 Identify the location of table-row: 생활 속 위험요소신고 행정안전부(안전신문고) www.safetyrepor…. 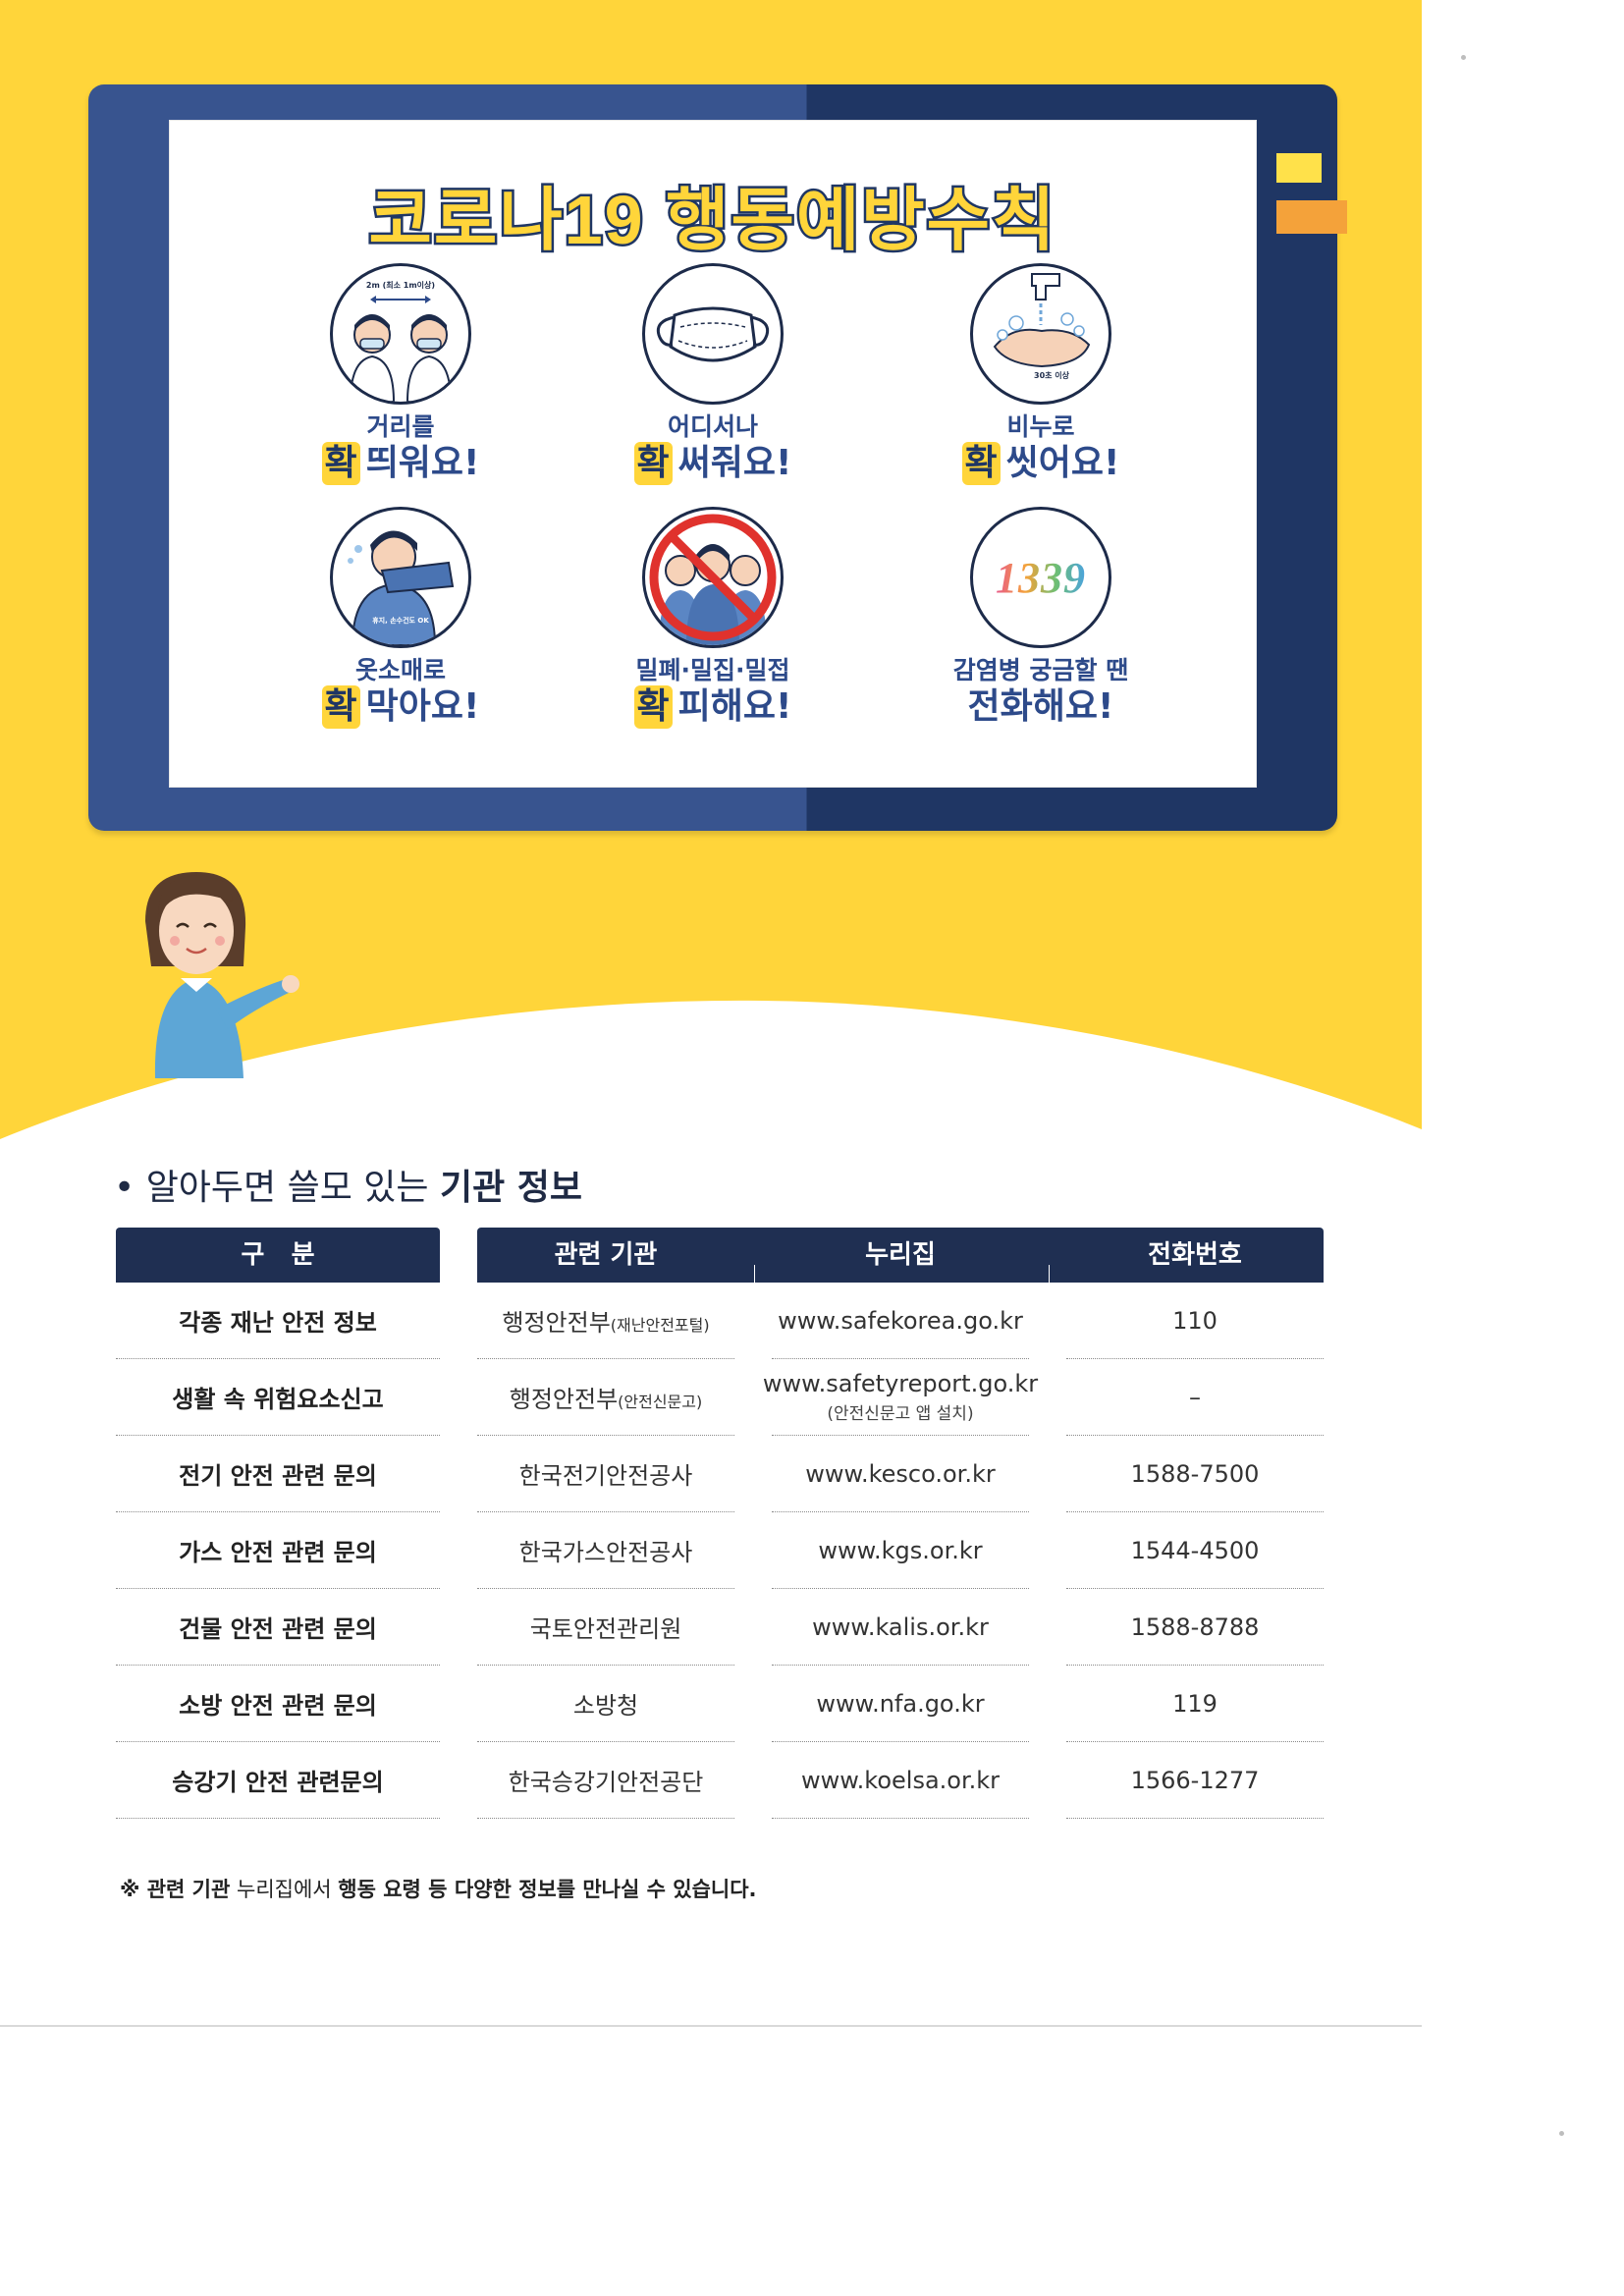
(687, 1397).